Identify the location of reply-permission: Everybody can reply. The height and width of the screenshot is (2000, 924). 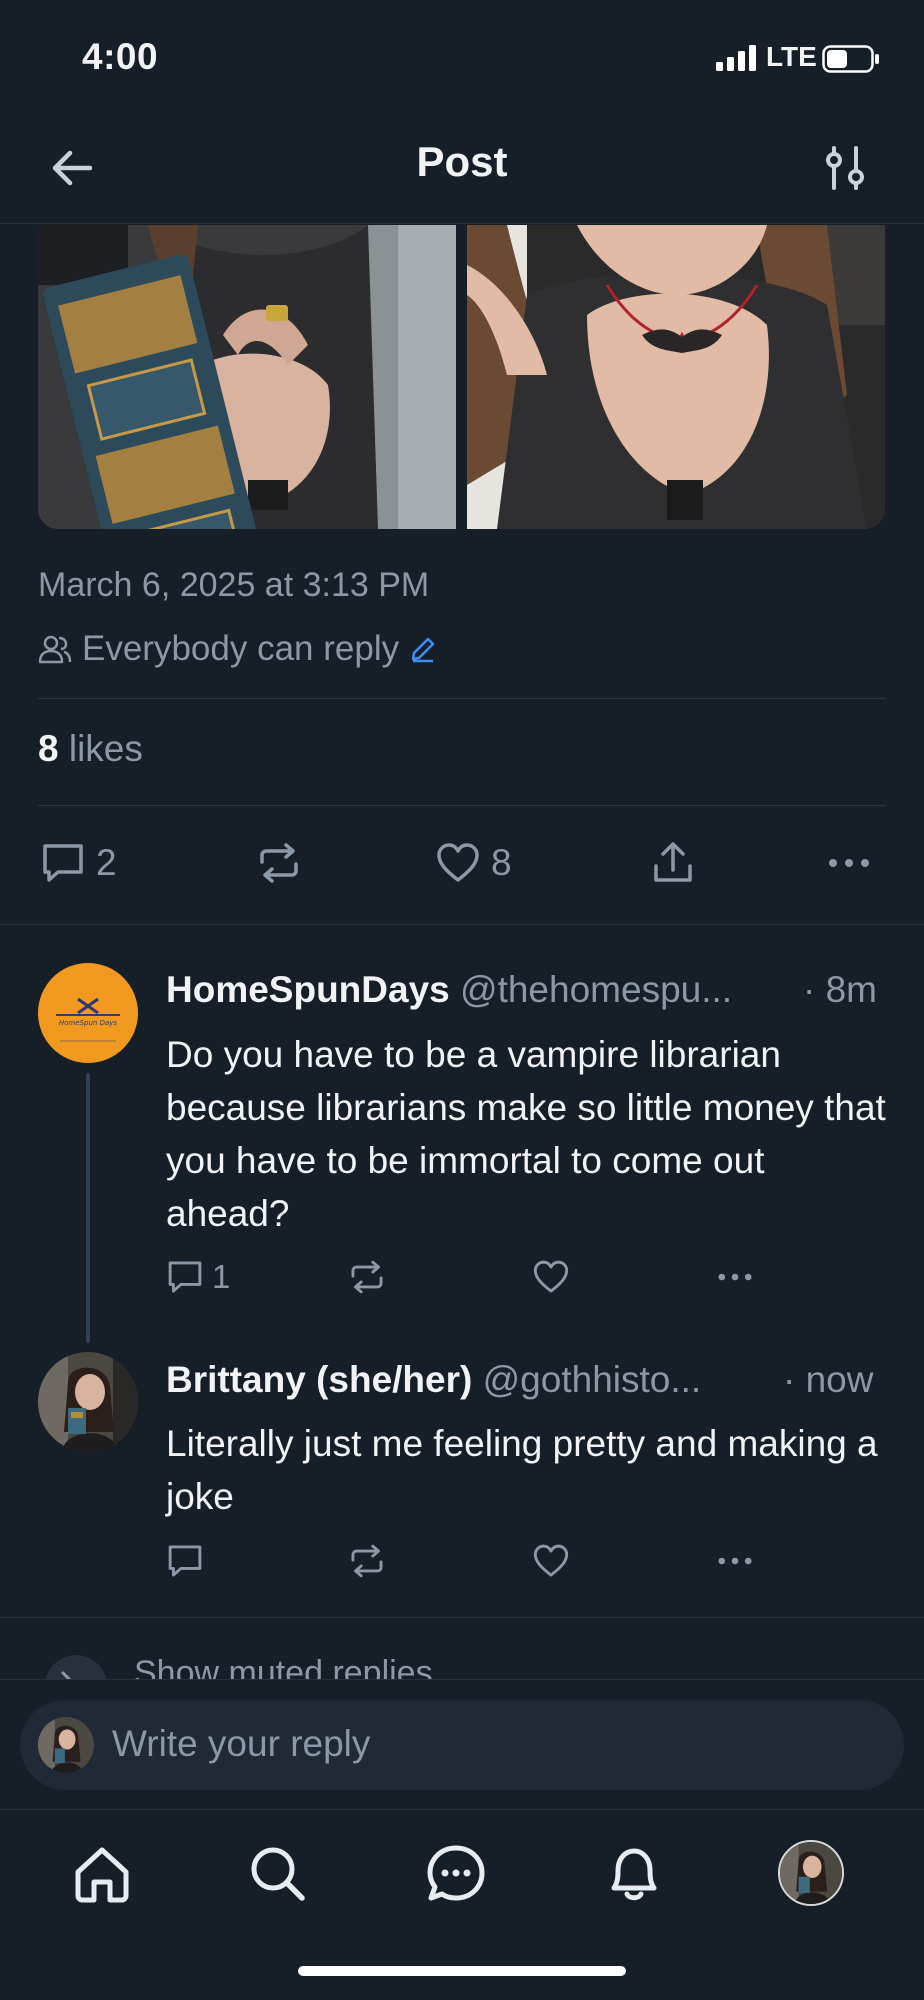
(237, 649).